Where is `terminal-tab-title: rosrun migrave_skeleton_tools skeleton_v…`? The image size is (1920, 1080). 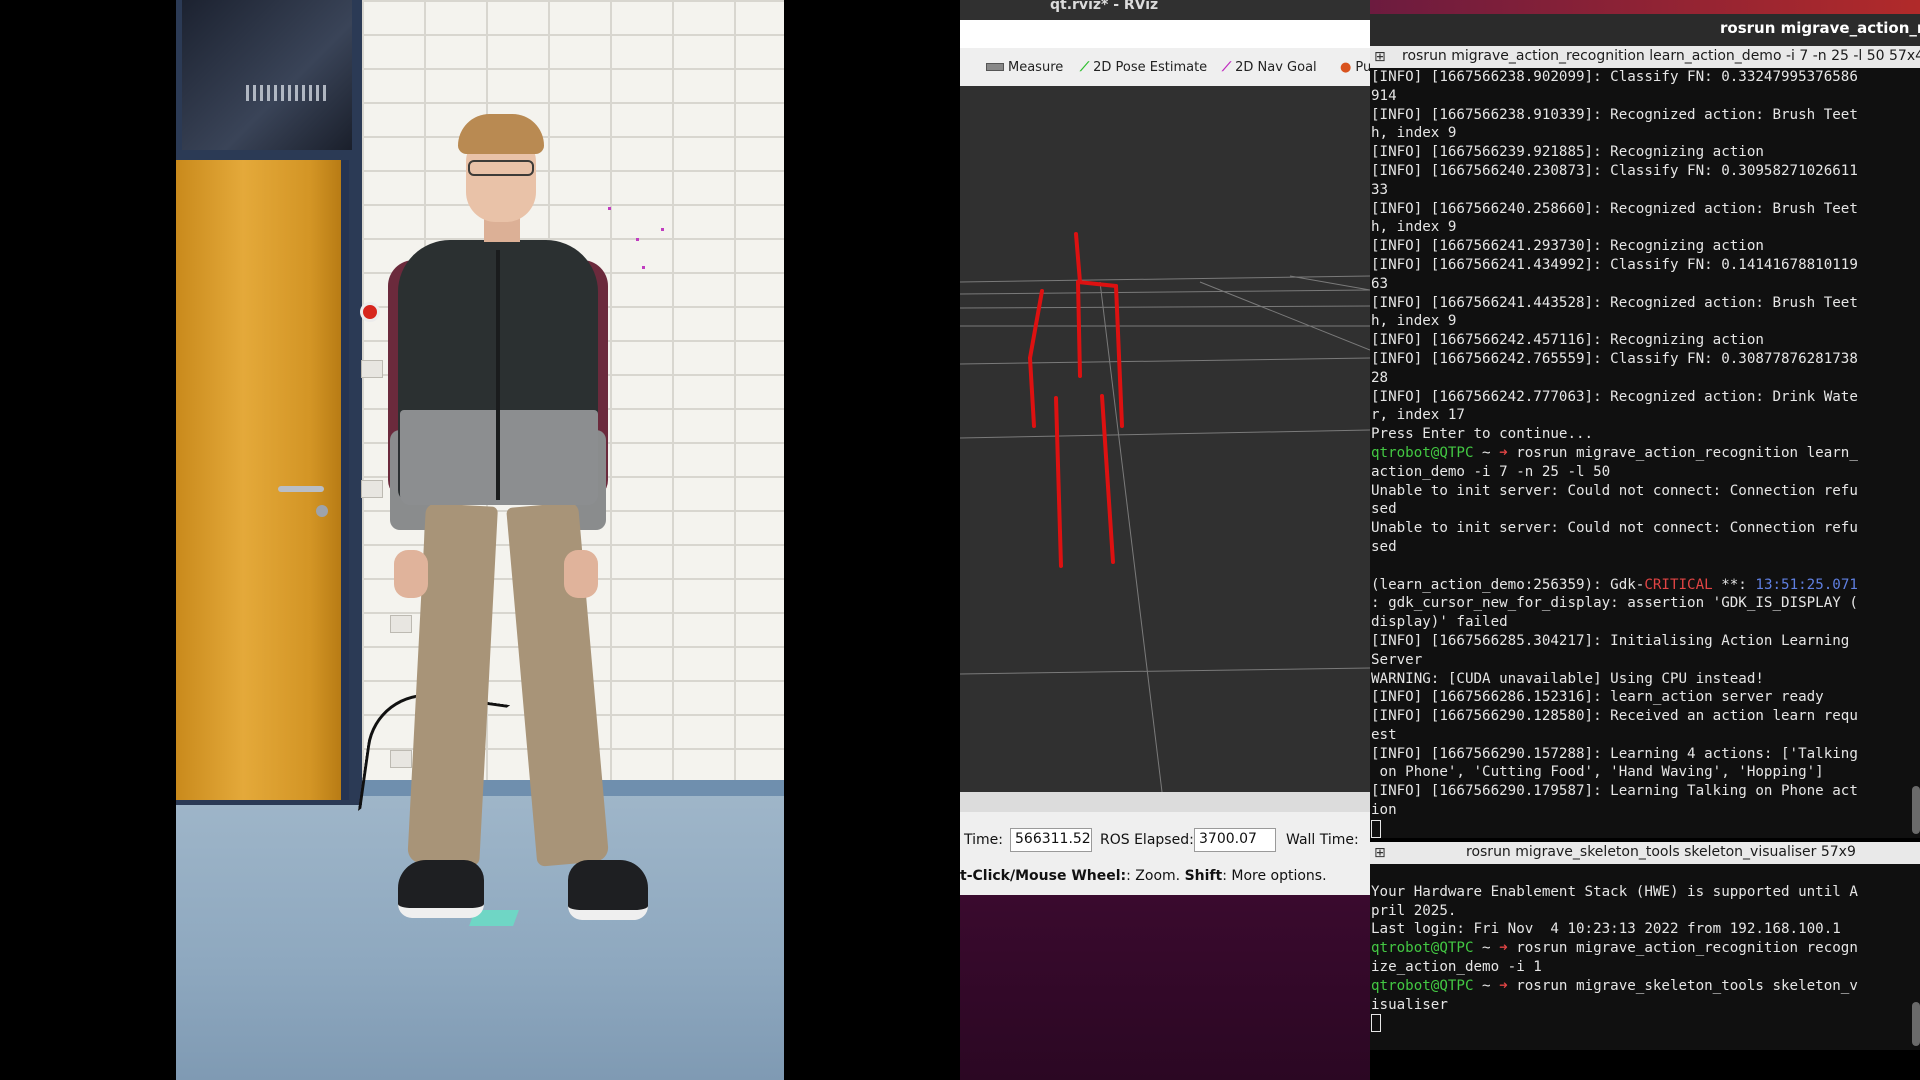
terminal-tab-title: rosrun migrave_skeleton_tools skeleton_v… is located at coordinates (1661, 852).